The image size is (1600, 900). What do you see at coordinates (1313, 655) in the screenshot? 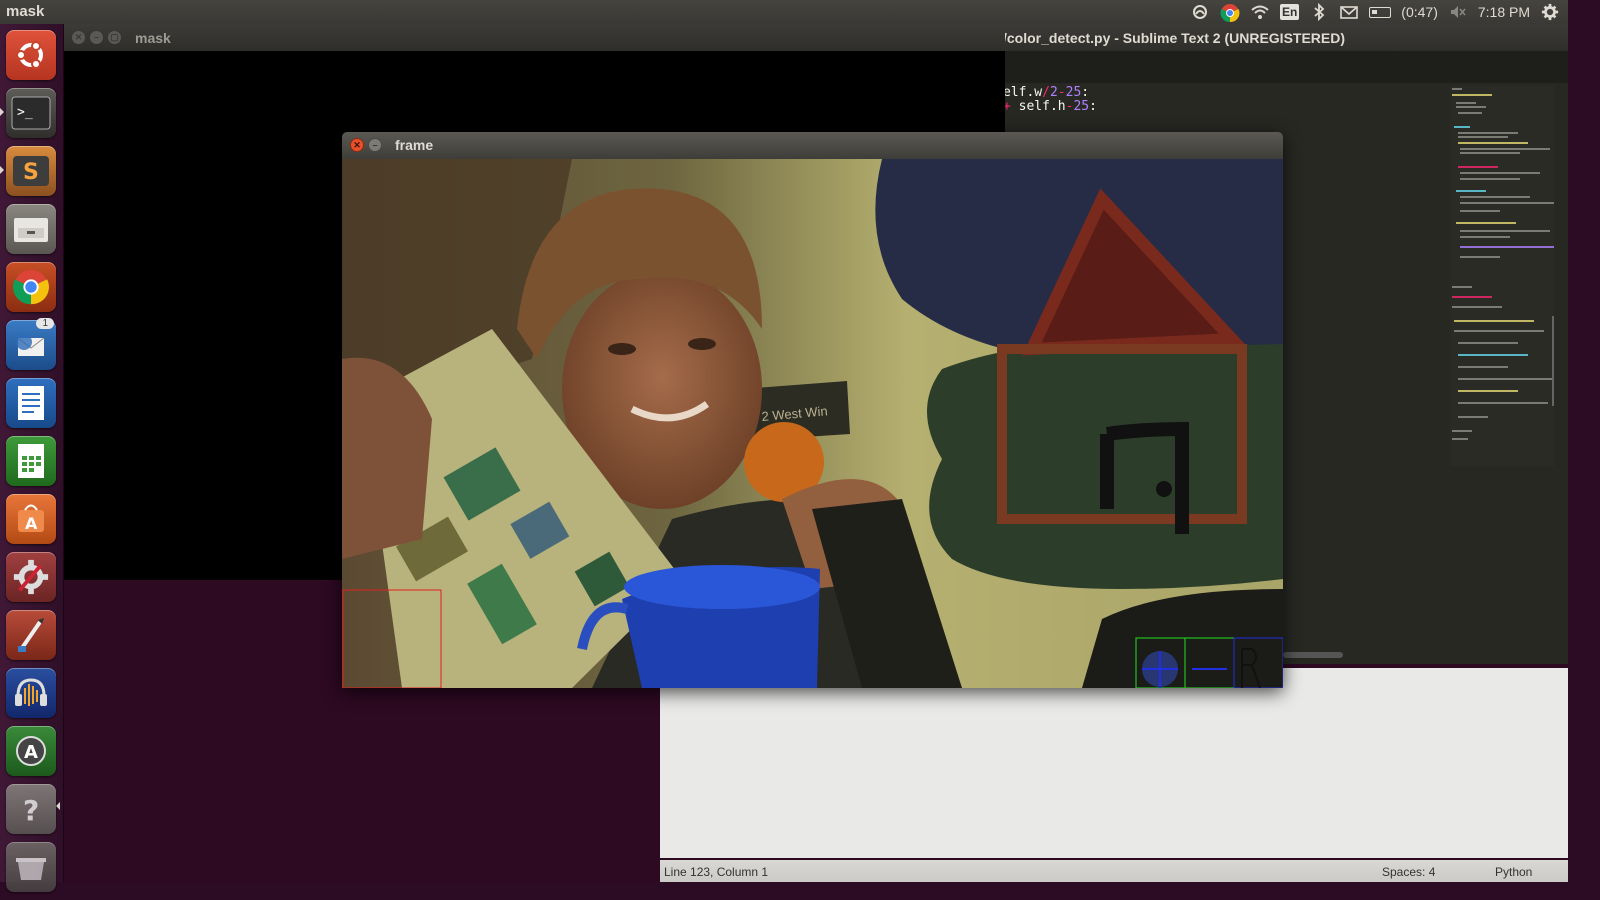
I see `horizontal-scrollbar` at bounding box center [1313, 655].